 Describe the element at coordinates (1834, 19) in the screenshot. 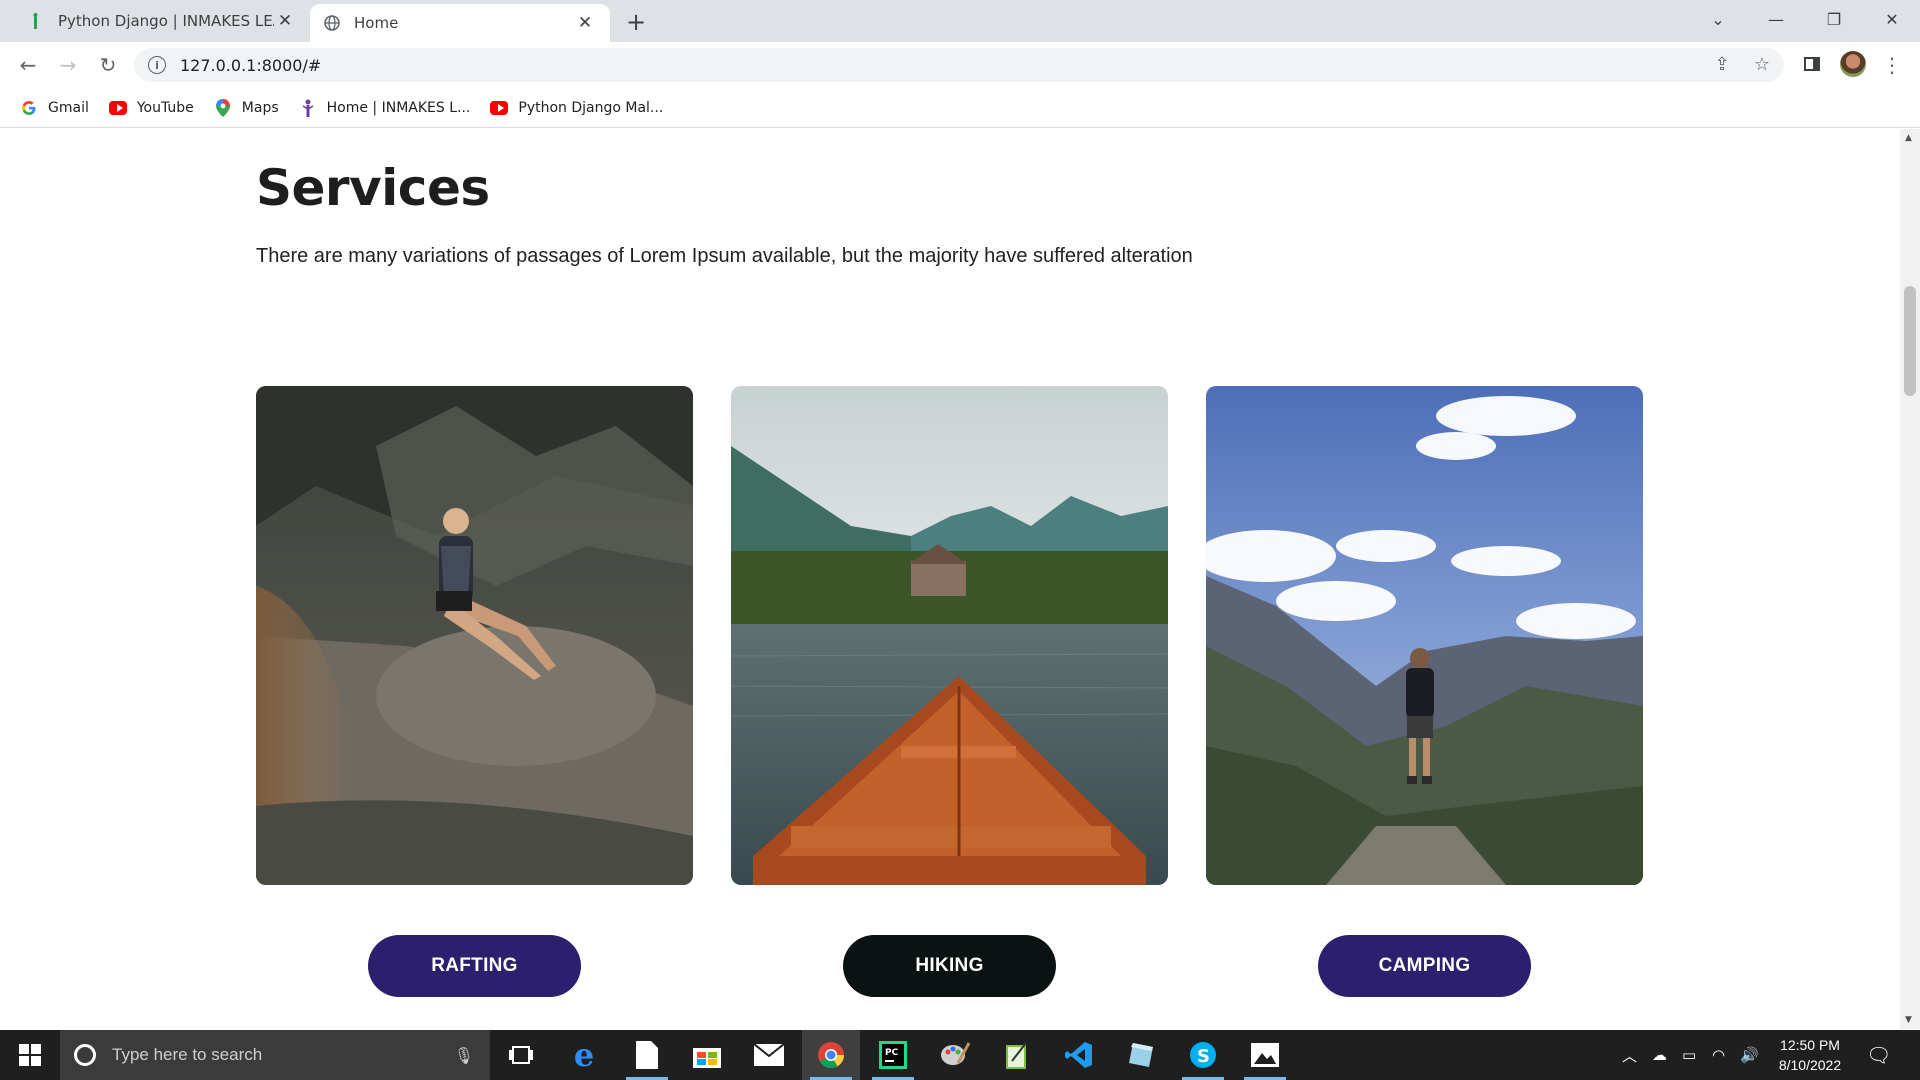

I see `restore-icon: ❐` at that location.